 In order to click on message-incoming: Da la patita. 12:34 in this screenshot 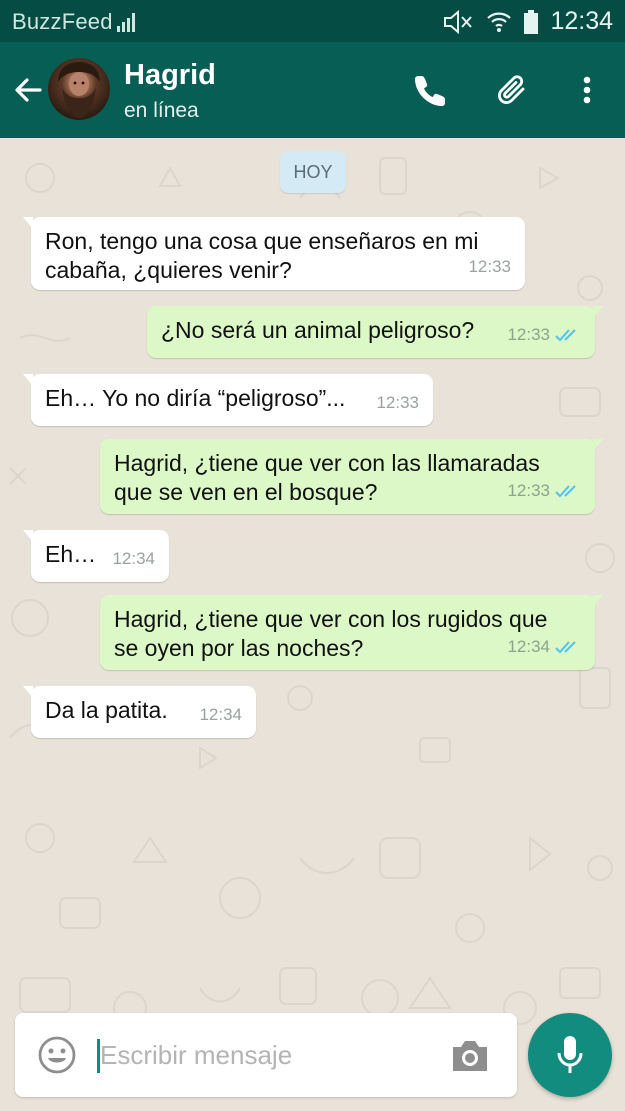, I will do `click(139, 712)`.